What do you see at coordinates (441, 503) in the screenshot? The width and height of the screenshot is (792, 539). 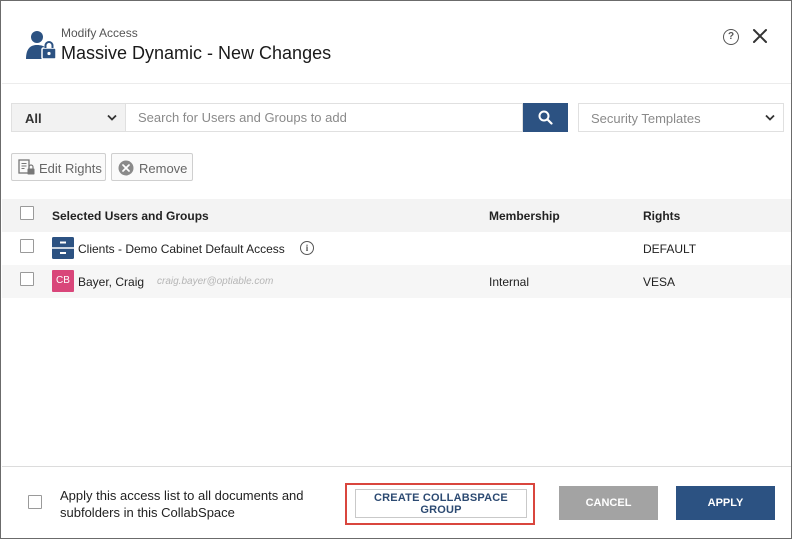 I see `create-collabspace-group-button: CREATE COLLABSPACE GROUP` at bounding box center [441, 503].